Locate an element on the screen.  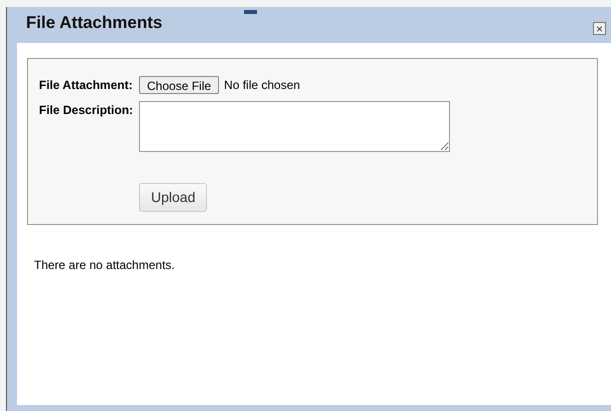
dialog-title: File Attachments is located at coordinates (94, 23).